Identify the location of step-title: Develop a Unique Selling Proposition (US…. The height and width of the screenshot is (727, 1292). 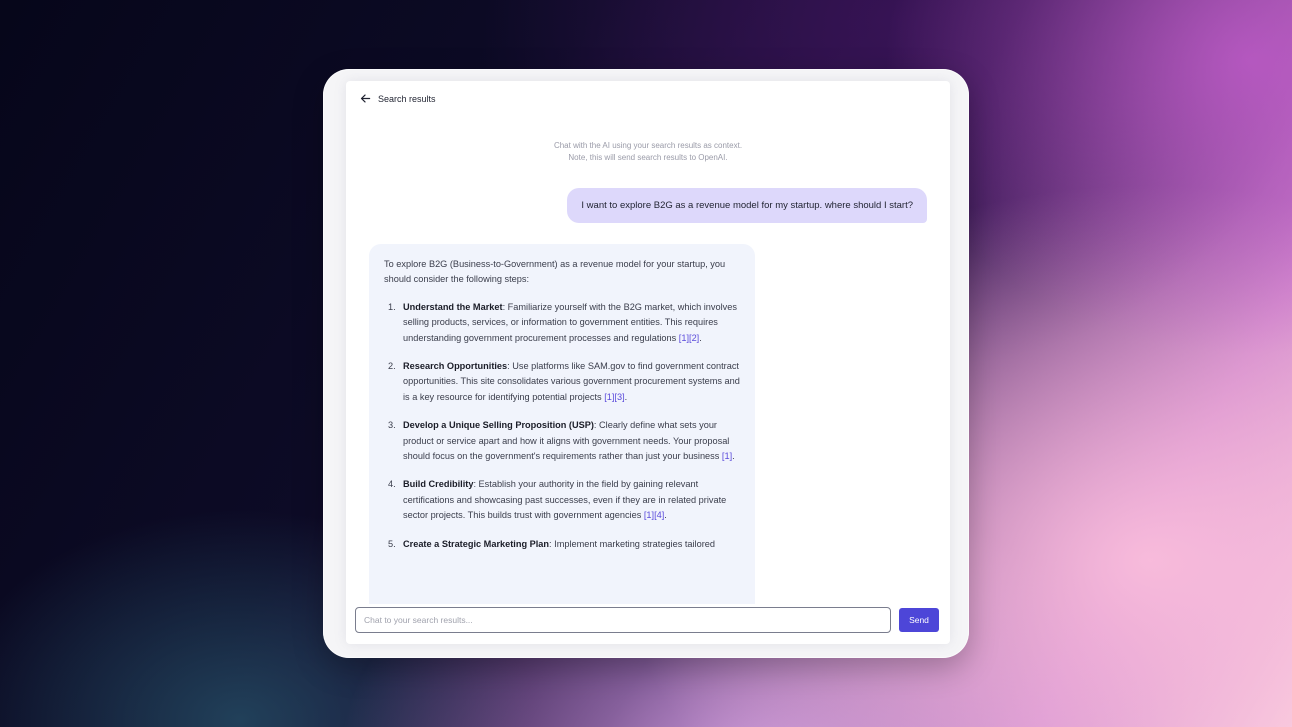
(498, 425).